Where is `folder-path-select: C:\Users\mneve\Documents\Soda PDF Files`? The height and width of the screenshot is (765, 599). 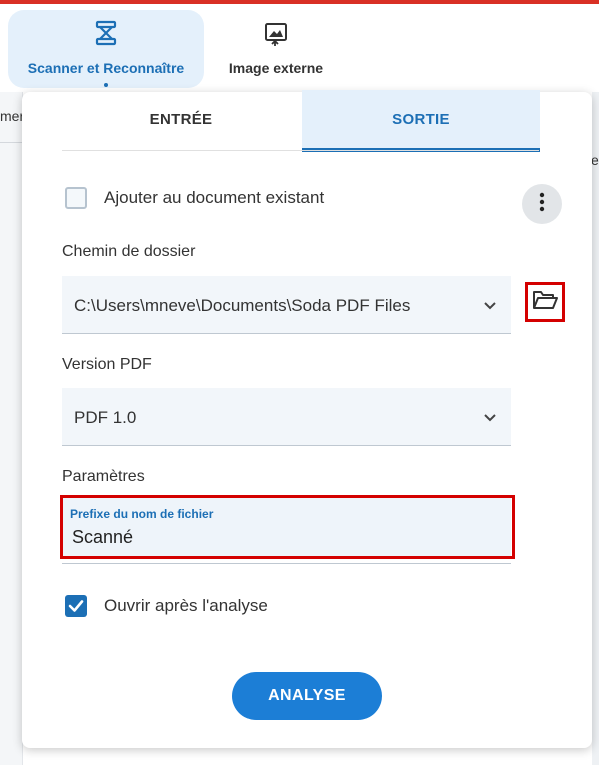
folder-path-select: C:\Users\mneve\Documents\Soda PDF Files is located at coordinates (286, 305).